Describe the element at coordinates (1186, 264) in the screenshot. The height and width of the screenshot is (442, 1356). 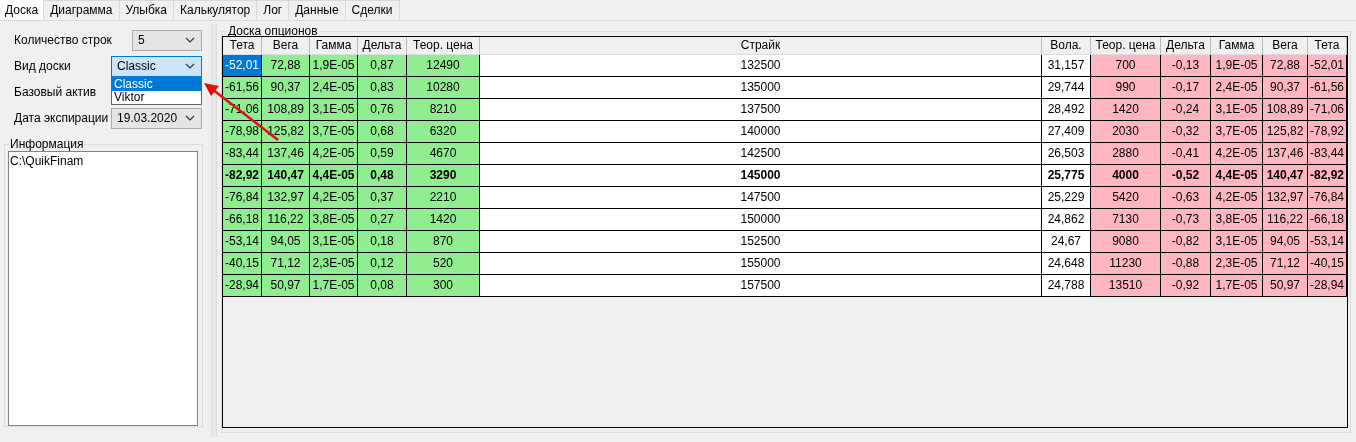
I see `table-cell: -0,88` at that location.